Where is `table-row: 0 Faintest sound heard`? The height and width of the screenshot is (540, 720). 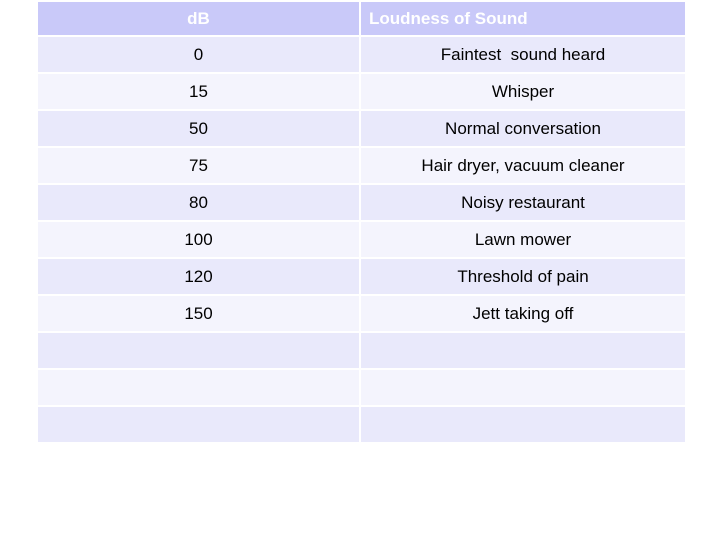
table-row: 0 Faintest sound heard is located at coordinates (361, 54).